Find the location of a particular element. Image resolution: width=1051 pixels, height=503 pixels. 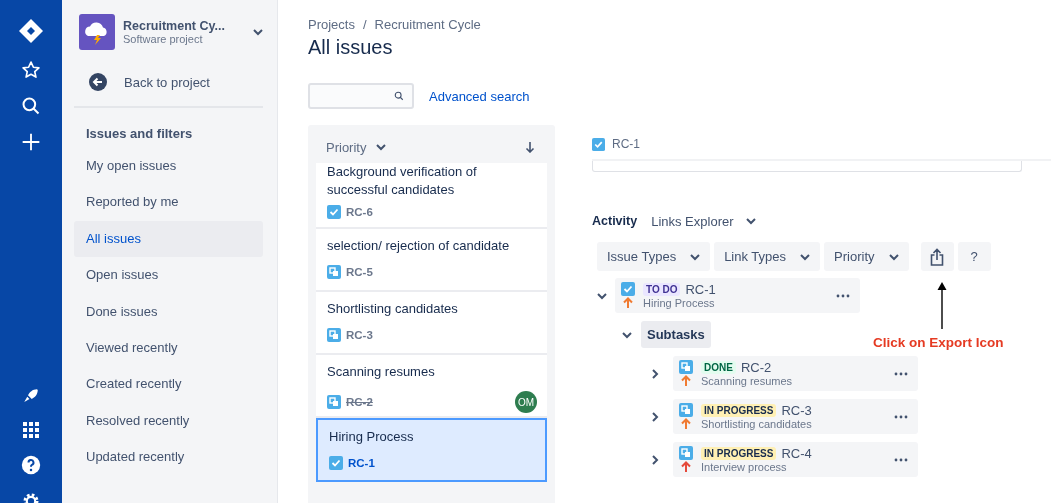

sidebar-item: Created recently is located at coordinates (168, 384).